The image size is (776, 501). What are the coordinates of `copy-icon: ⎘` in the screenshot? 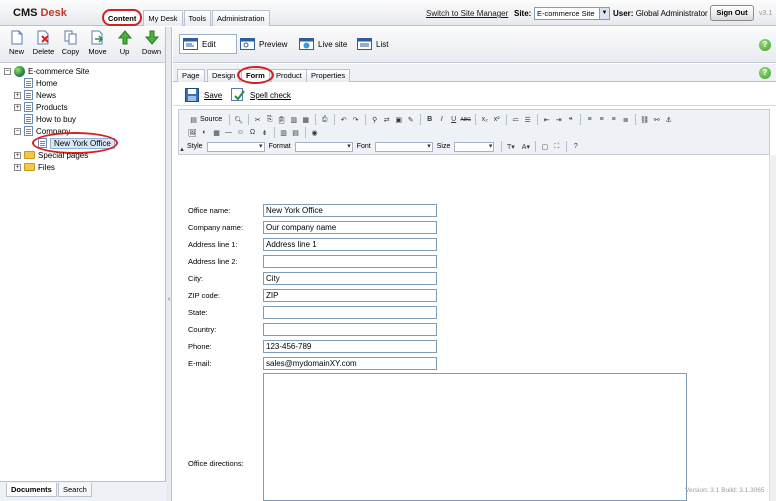 It's located at (269, 119).